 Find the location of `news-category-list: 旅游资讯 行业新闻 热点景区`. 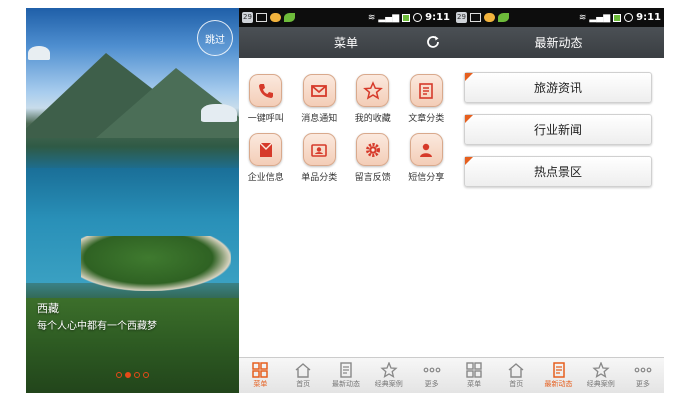

news-category-list: 旅游资讯 行业新闻 热点景区 is located at coordinates (558, 135).